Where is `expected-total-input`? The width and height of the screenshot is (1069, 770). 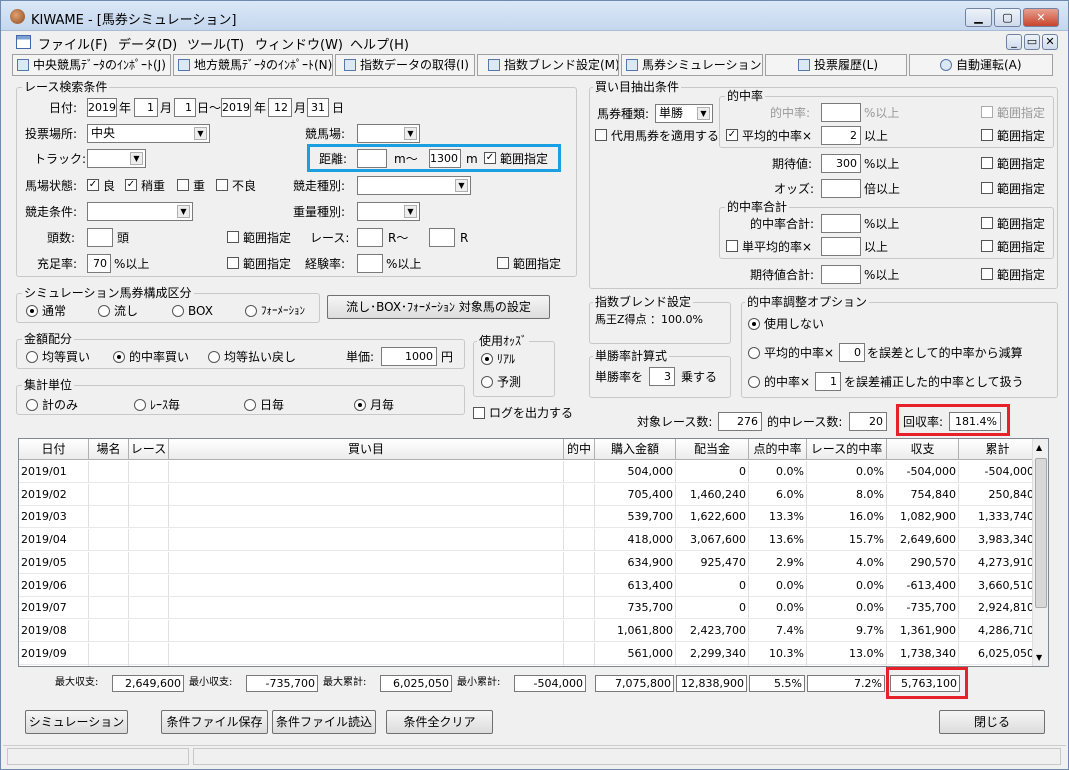
expected-total-input is located at coordinates (841, 274).